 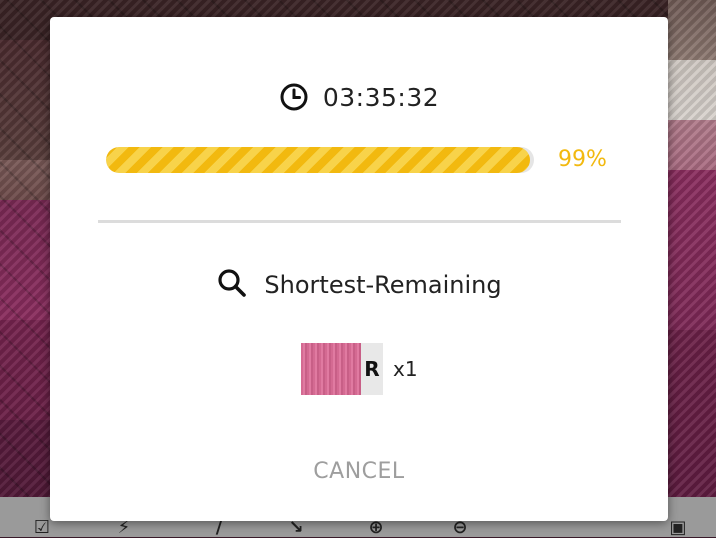 I want to click on progress-percent: 99%, so click(x=582, y=159).